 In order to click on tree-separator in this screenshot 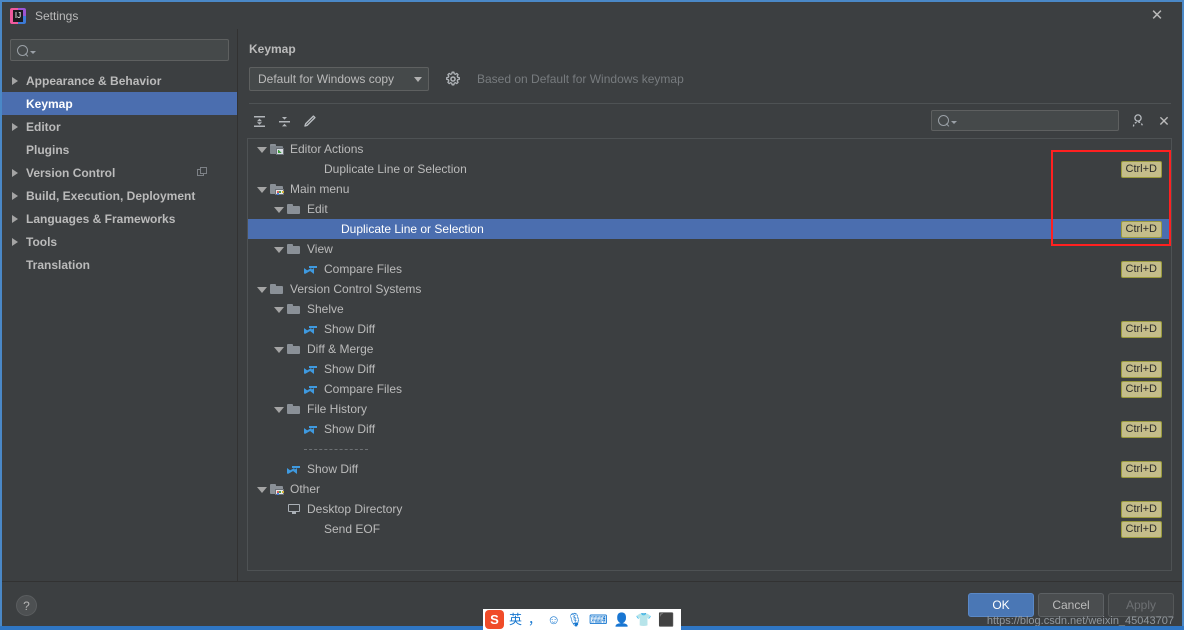, I will do `click(336, 450)`.